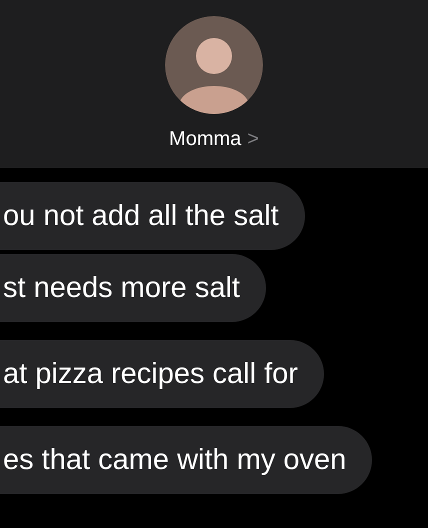  I want to click on message-bubble: ou not add all the salt, so click(152, 216).